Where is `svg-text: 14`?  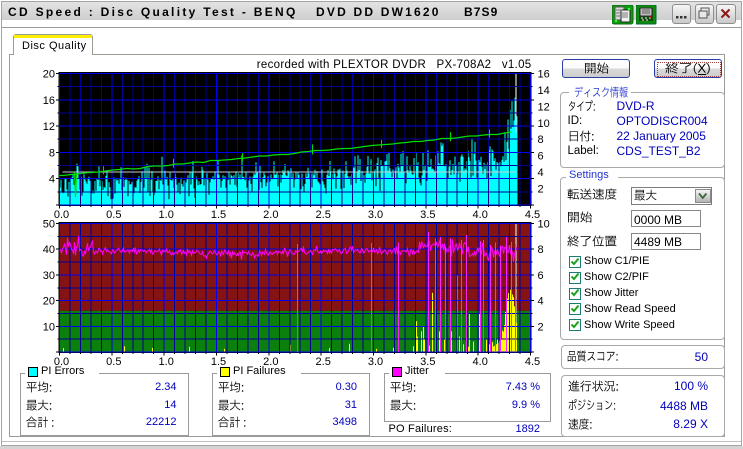
svg-text: 14 is located at coordinates (544, 91).